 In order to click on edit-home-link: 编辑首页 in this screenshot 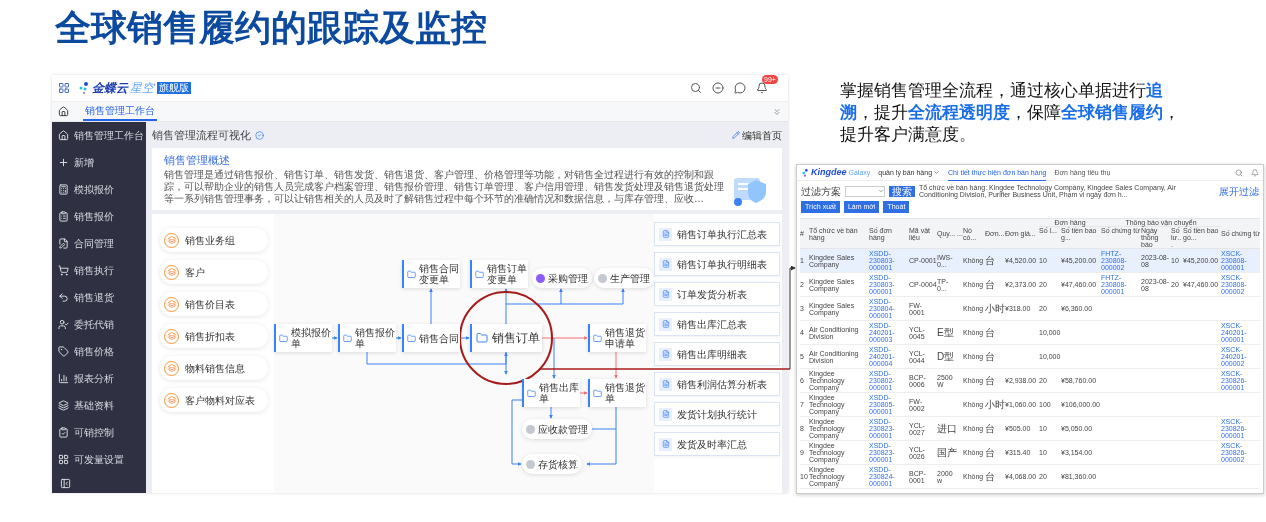, I will do `click(757, 135)`.